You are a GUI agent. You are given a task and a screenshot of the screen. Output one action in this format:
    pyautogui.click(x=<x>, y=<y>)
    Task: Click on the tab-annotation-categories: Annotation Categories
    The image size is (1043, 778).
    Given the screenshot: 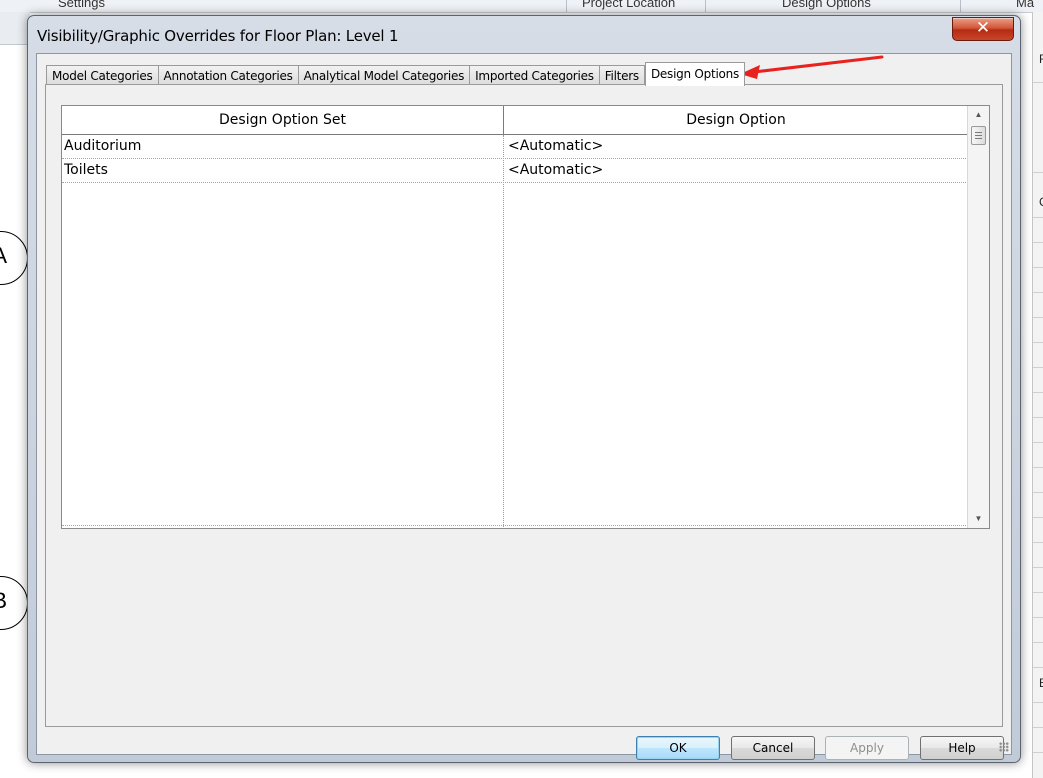 What is the action you would take?
    pyautogui.click(x=228, y=75)
    